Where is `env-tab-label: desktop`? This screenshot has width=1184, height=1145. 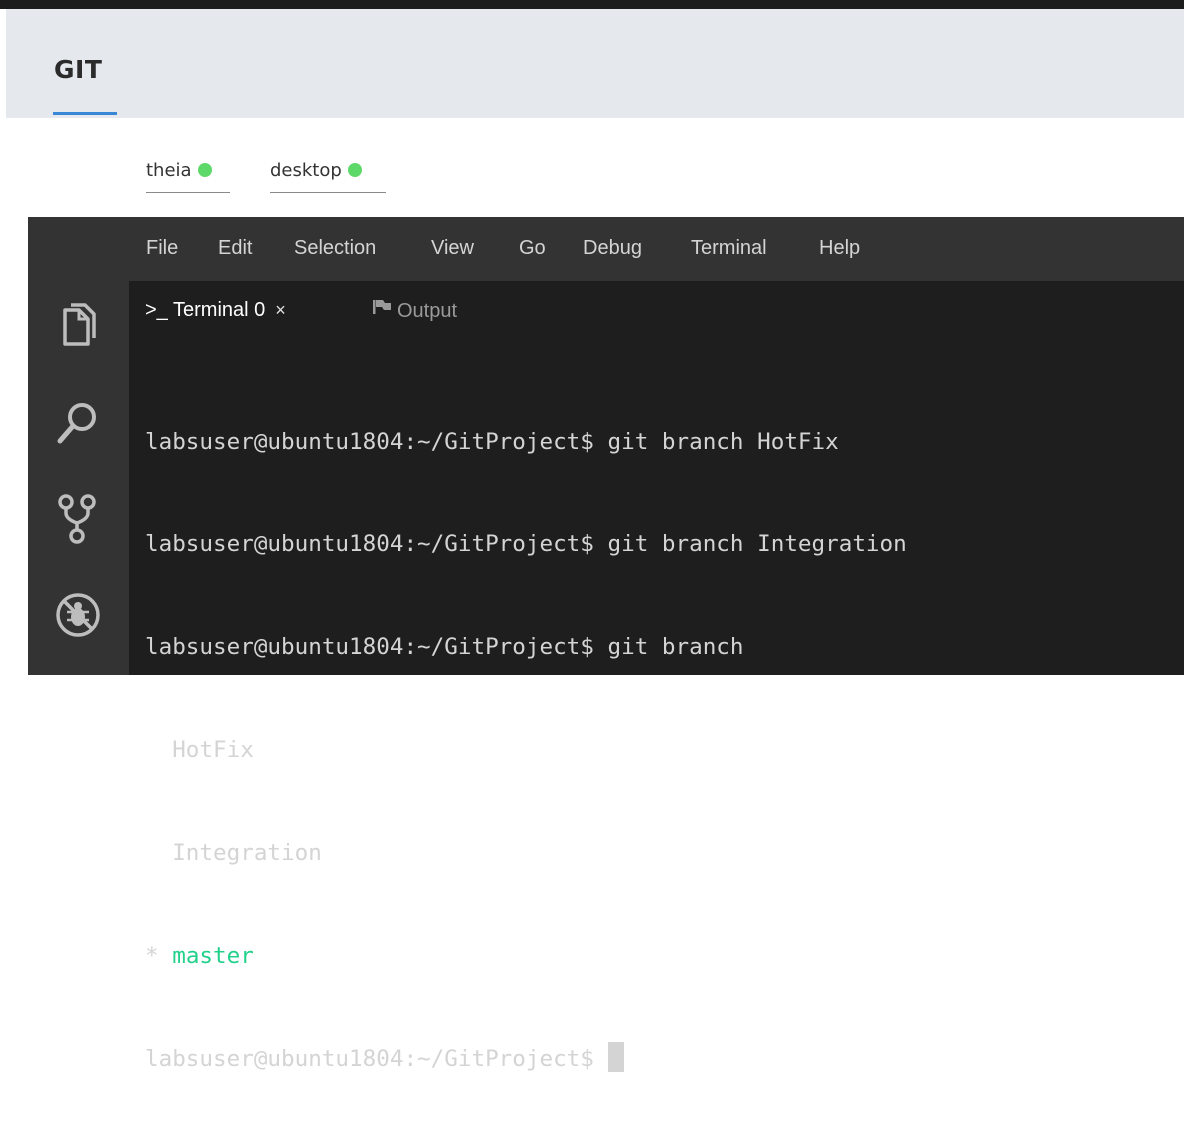 env-tab-label: desktop is located at coordinates (306, 170).